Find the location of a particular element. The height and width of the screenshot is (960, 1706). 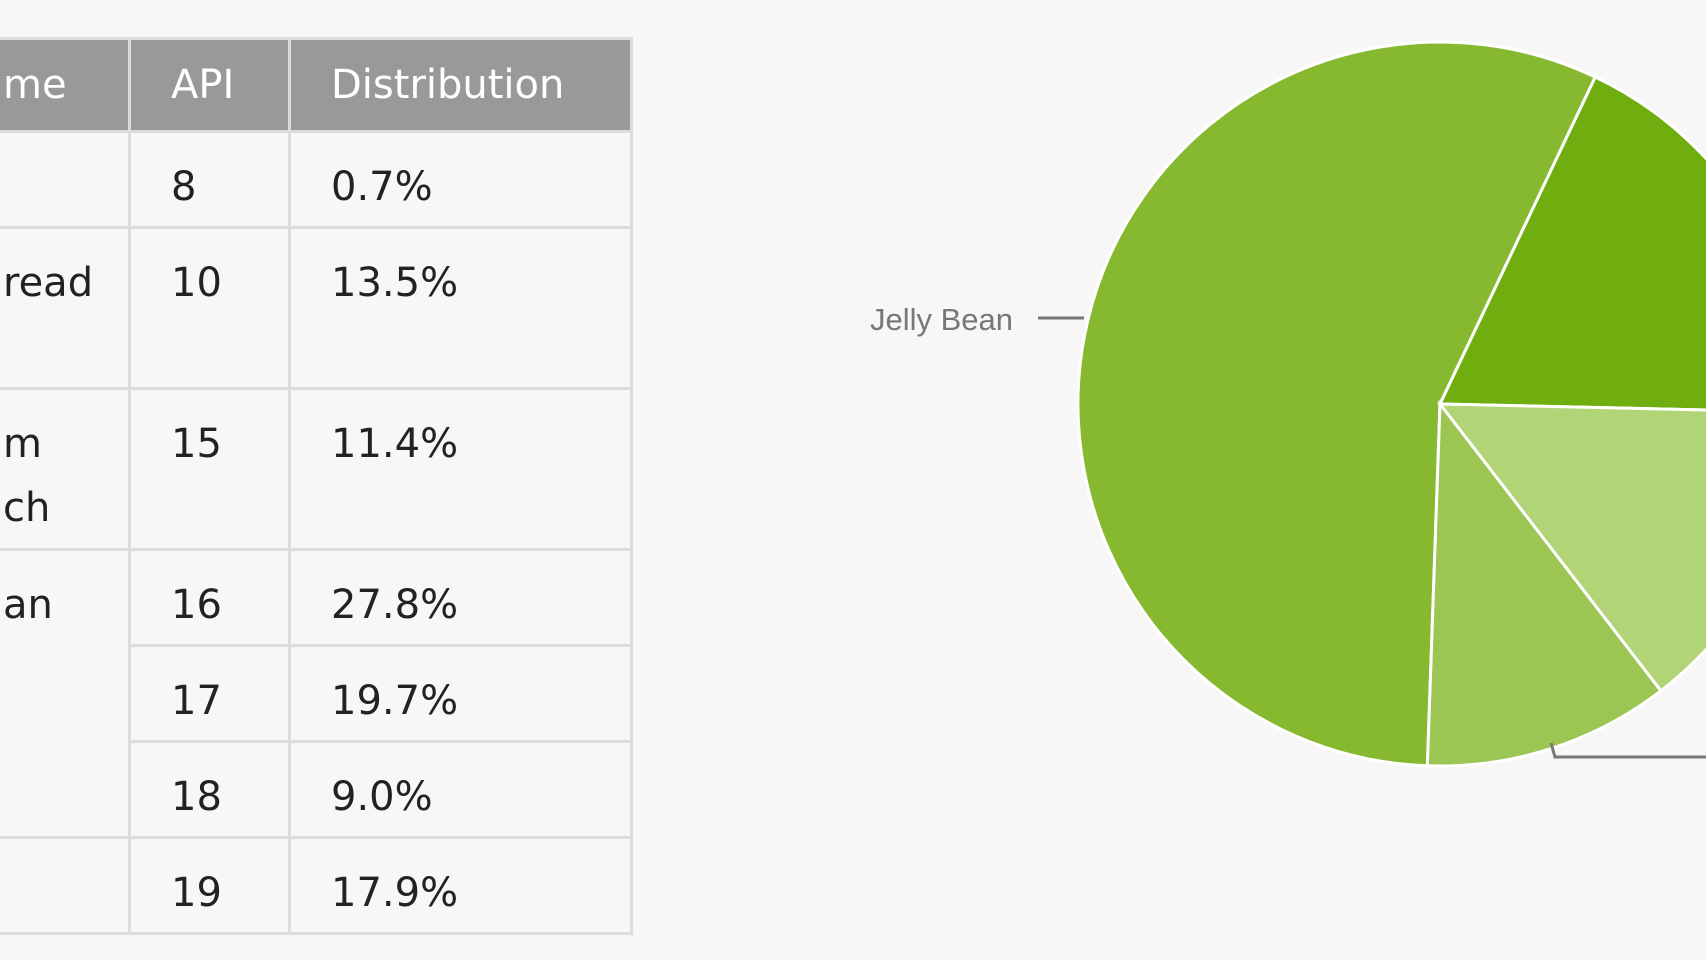

header-distribution: Distribution is located at coordinates (460, 85).